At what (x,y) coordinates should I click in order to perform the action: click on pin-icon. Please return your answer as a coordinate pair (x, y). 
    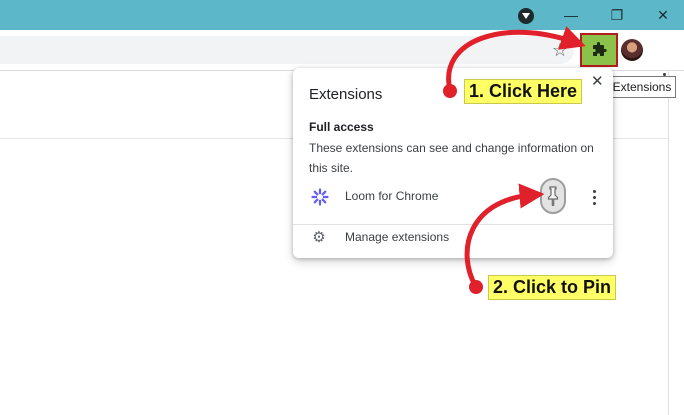
    Looking at the image, I should click on (553, 196).